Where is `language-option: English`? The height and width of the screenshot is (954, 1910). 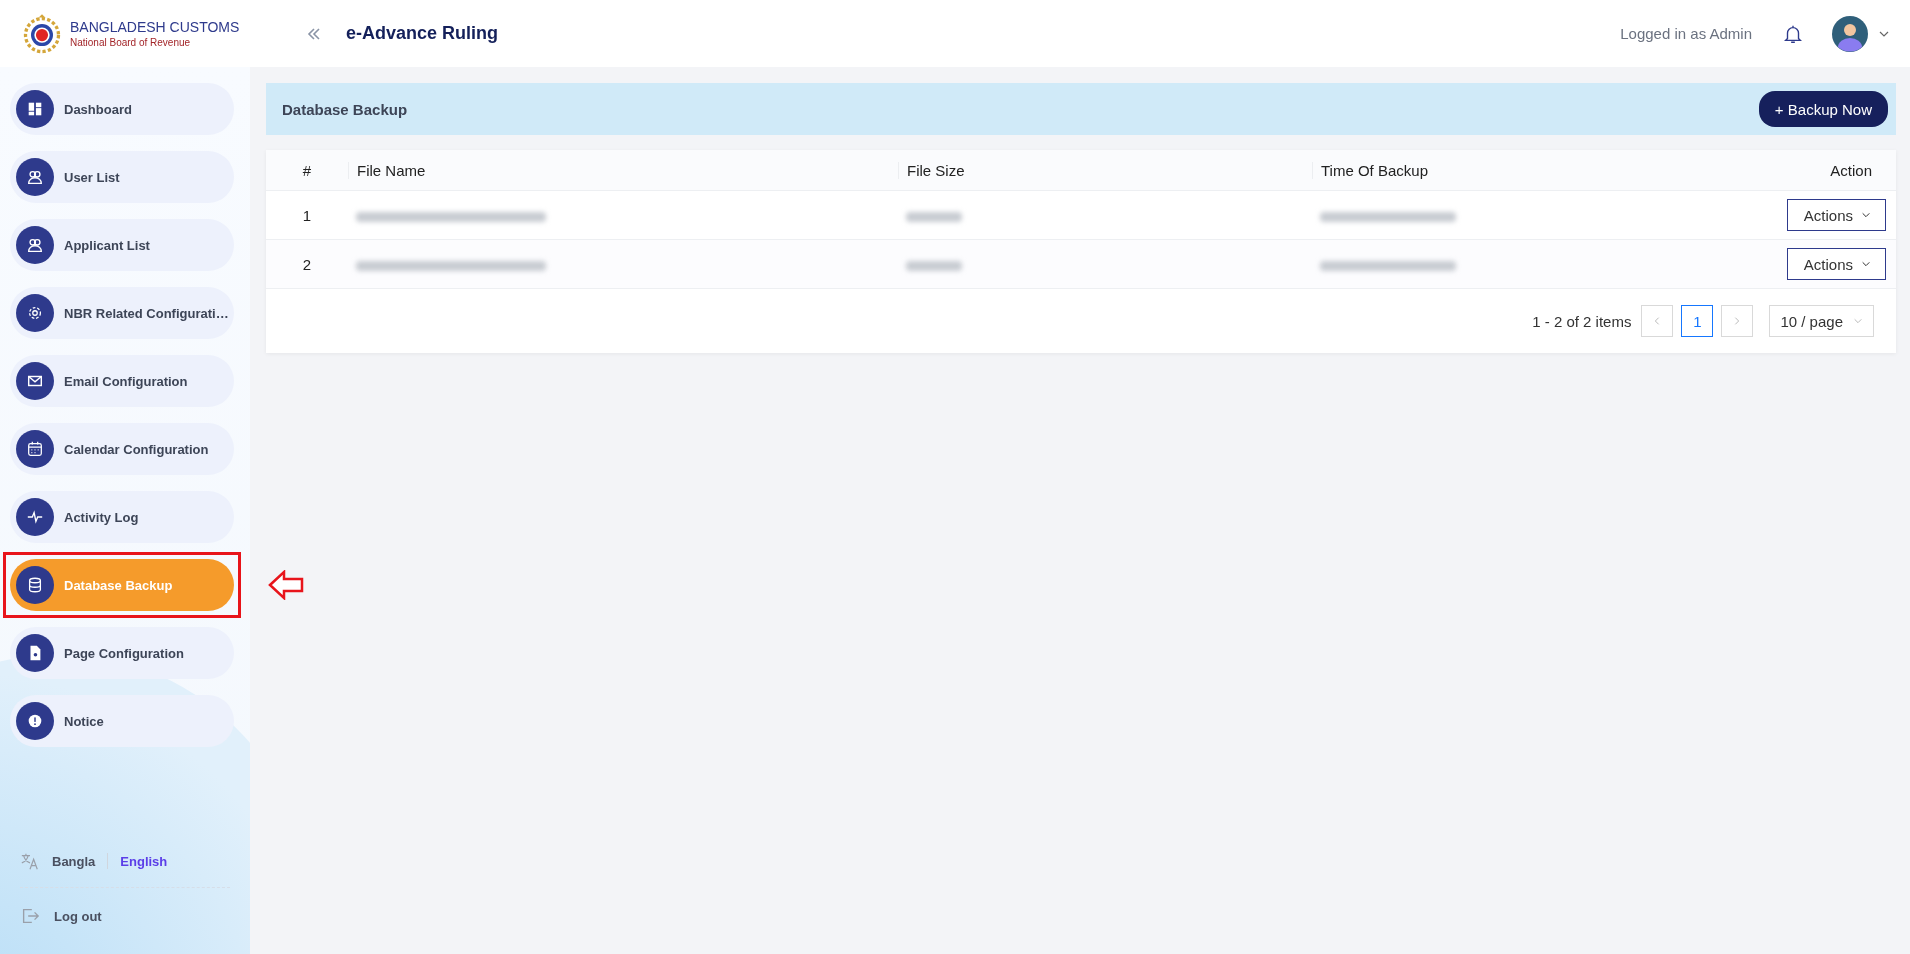 language-option: English is located at coordinates (144, 861).